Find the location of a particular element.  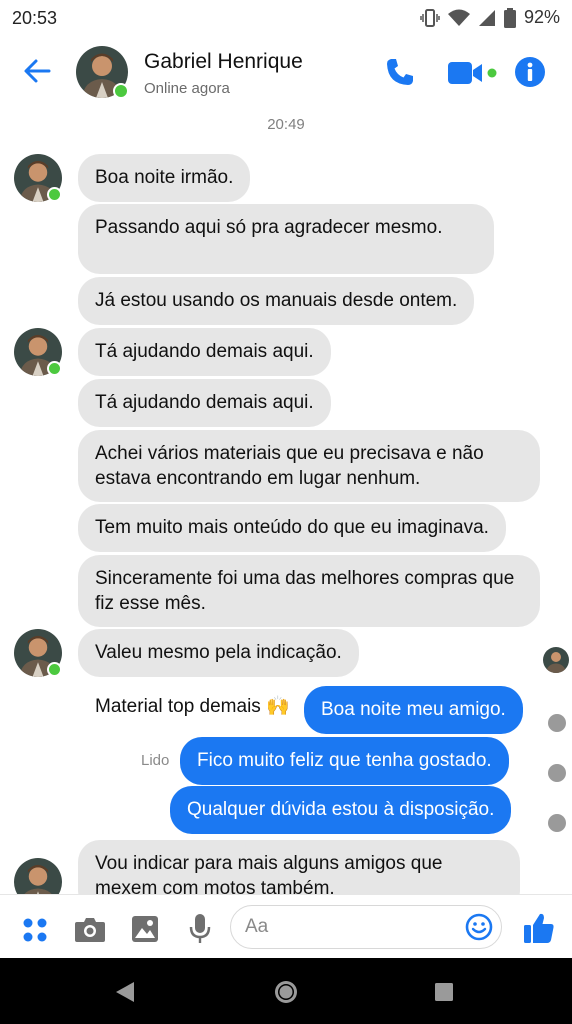

android-nav-bar is located at coordinates (286, 991).